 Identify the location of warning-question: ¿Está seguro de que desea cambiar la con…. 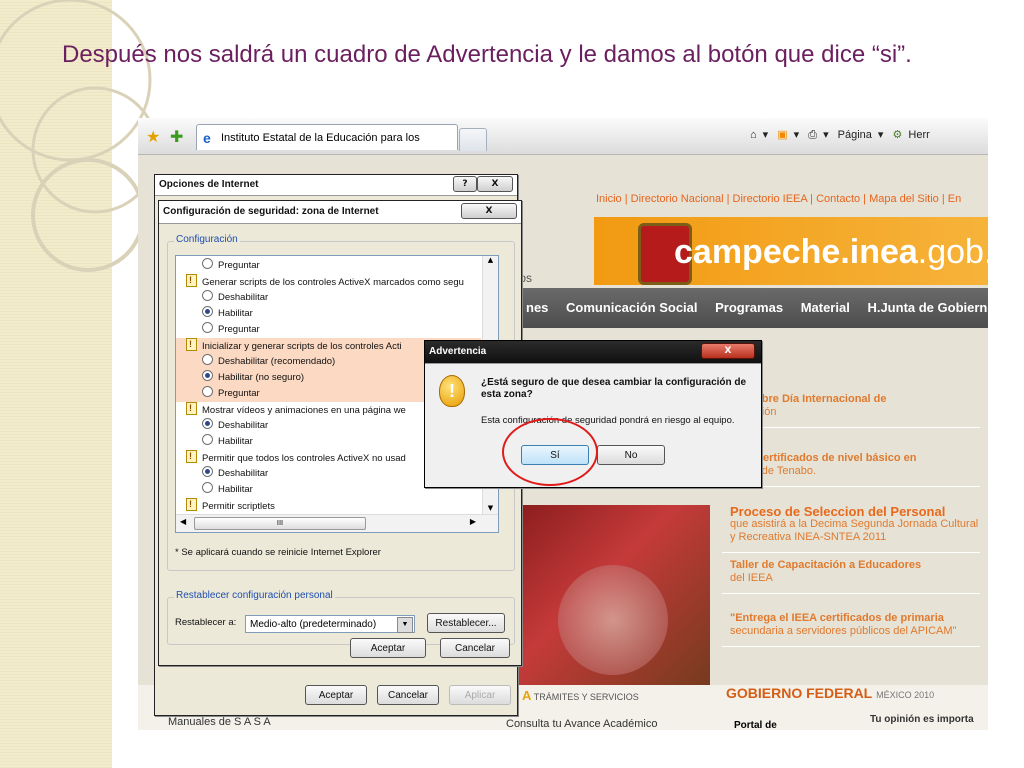
(614, 388).